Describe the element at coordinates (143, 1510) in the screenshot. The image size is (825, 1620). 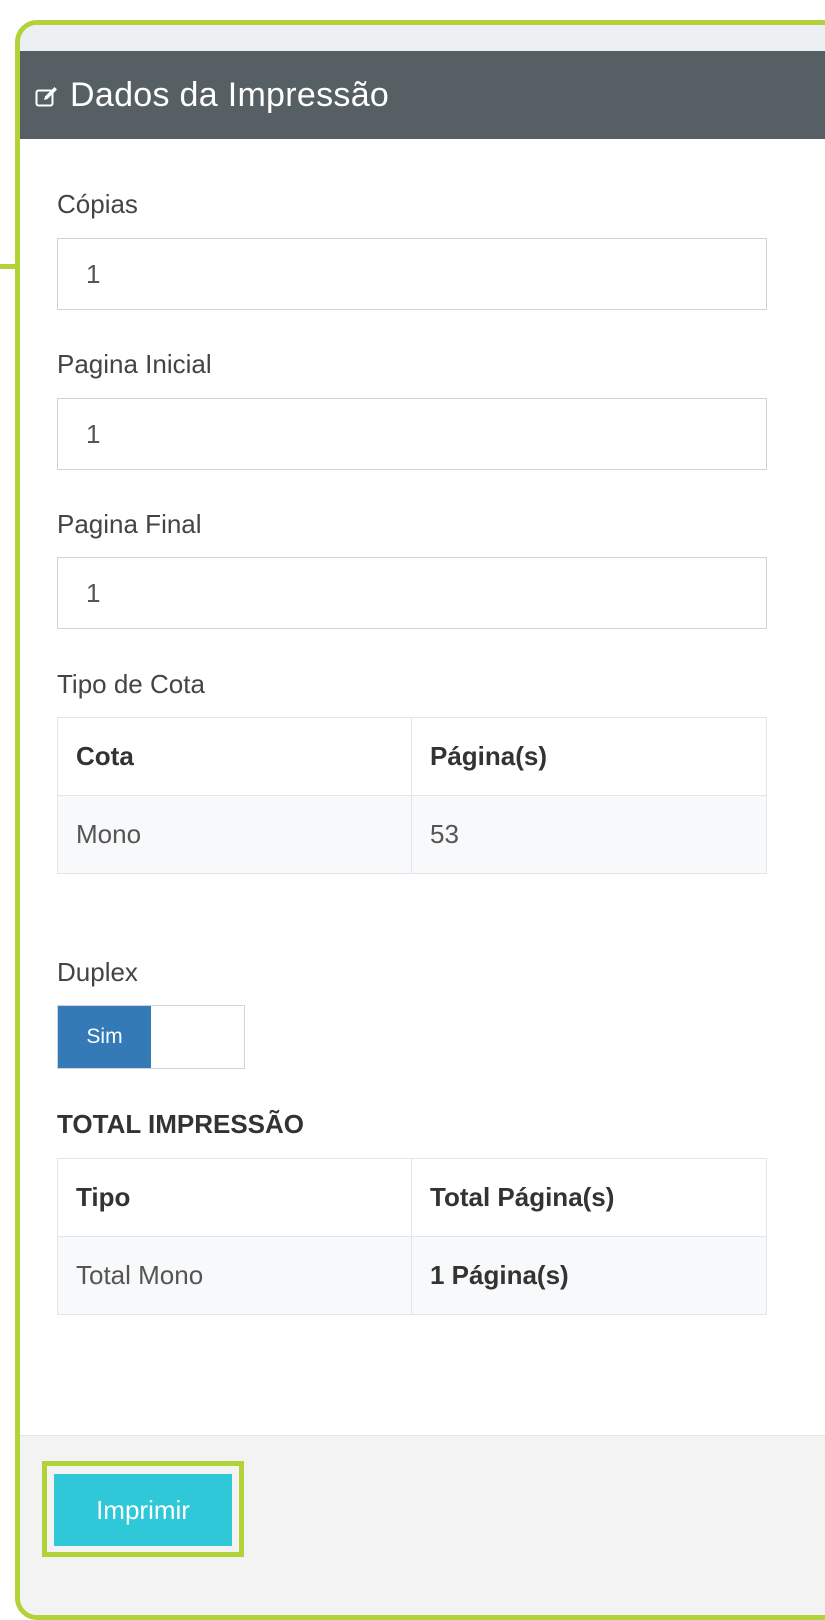
I see `print-button: Imprimir` at that location.